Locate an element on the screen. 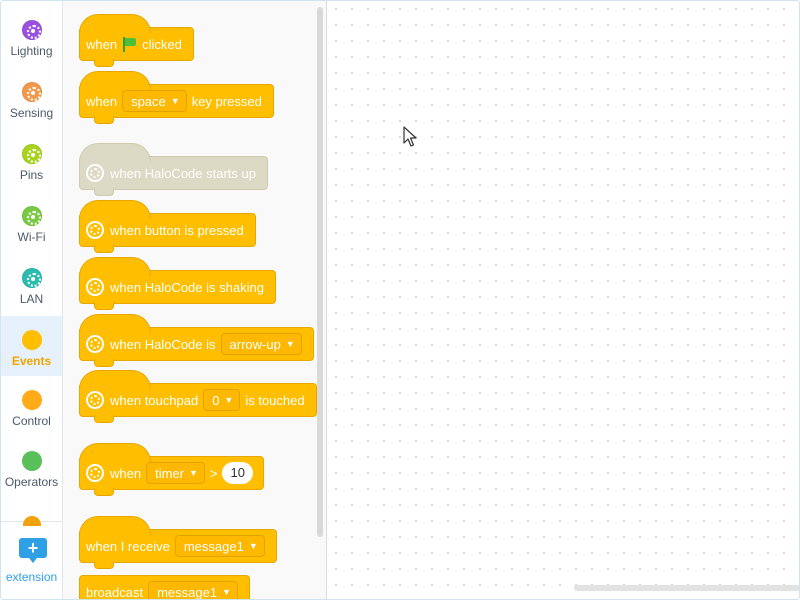 This screenshot has width=800, height=600. block-text: when touchpad is located at coordinates (154, 400).